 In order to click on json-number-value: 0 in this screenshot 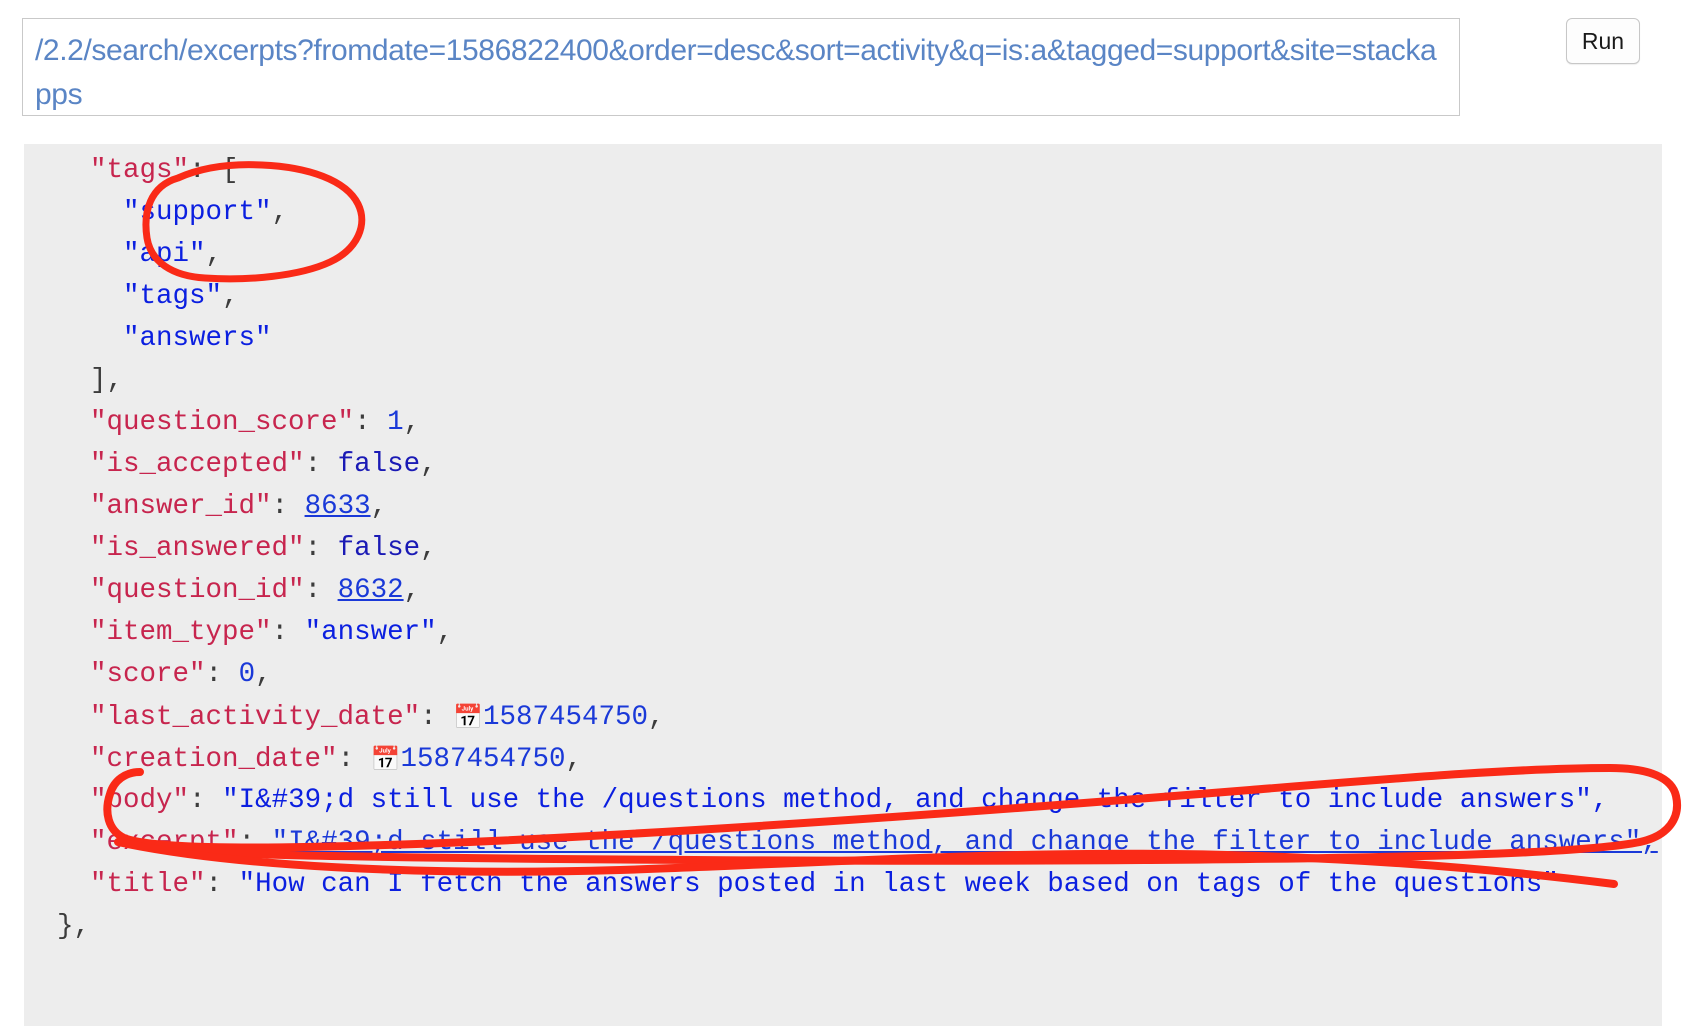, I will do `click(247, 674)`.